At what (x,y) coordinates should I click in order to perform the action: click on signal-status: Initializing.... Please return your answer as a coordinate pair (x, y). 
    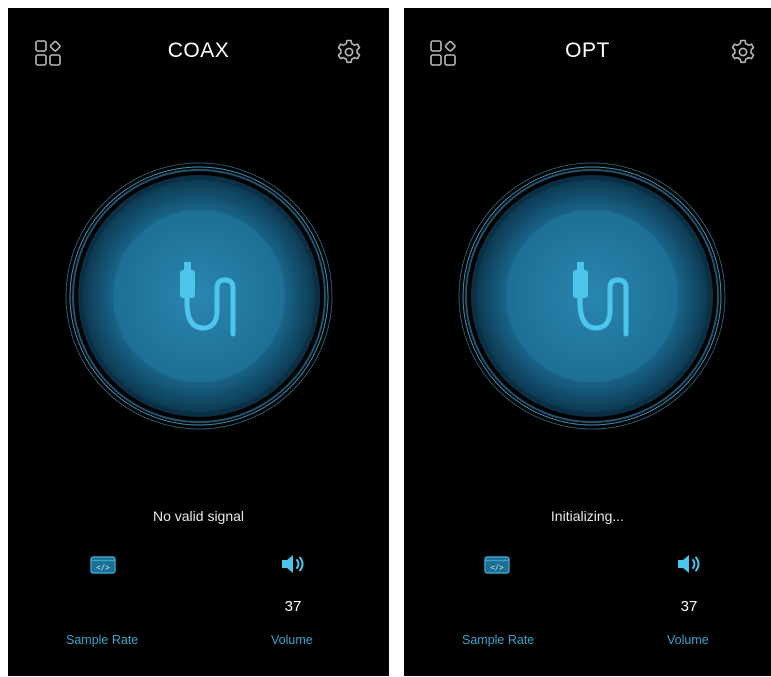
    Looking at the image, I should click on (587, 516).